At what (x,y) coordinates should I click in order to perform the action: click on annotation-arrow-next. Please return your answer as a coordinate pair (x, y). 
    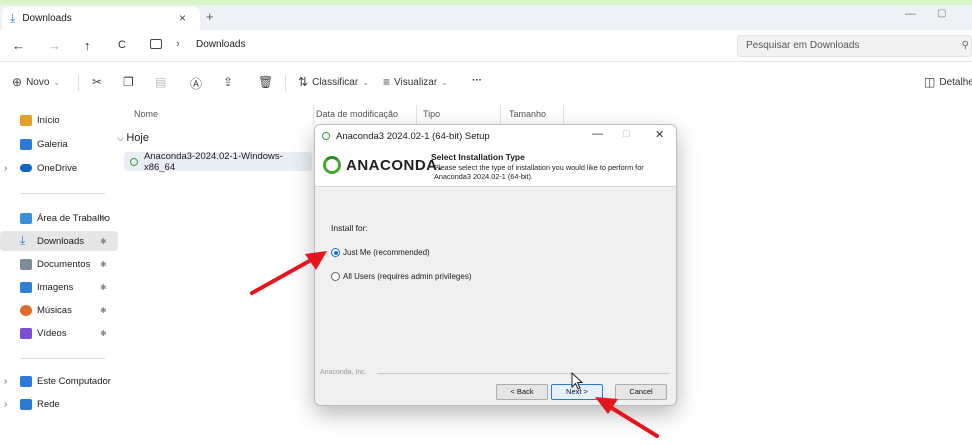
    Looking at the image, I should click on (627, 417).